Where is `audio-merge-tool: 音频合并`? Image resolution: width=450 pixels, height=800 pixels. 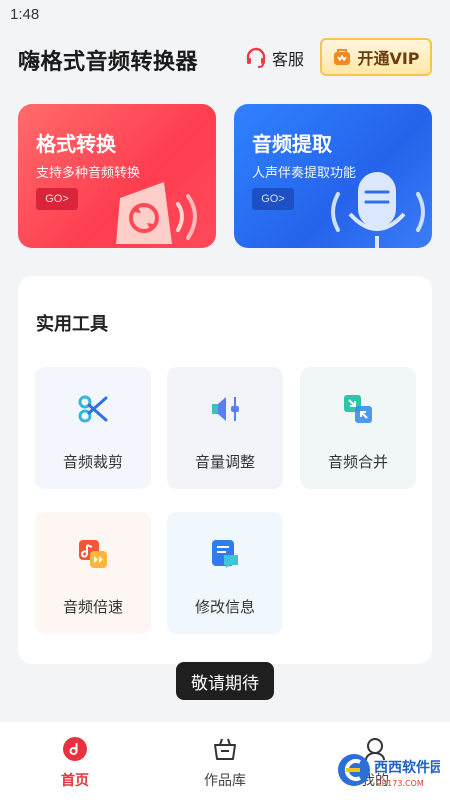
audio-merge-tool: 音频合并 is located at coordinates (358, 428).